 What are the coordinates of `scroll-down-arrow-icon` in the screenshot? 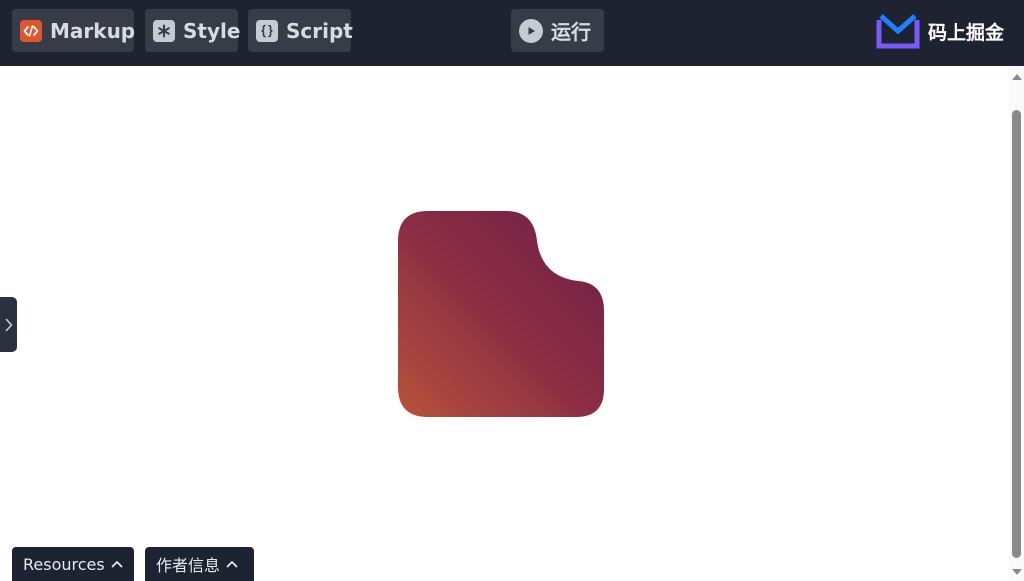 It's located at (1017, 572).